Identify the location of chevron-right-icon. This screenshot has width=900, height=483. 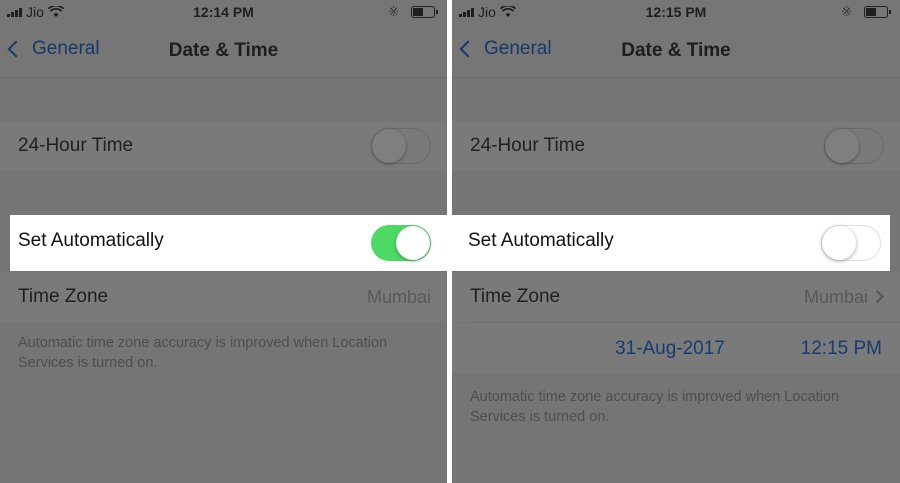
(877, 296).